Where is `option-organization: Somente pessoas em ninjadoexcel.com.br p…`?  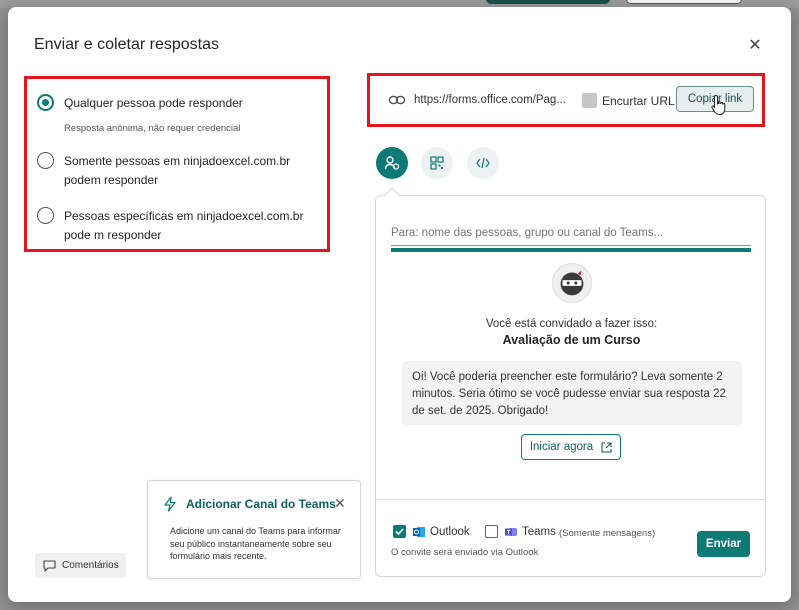 option-organization: Somente pessoas em ninjadoexcel.com.br p… is located at coordinates (180, 171).